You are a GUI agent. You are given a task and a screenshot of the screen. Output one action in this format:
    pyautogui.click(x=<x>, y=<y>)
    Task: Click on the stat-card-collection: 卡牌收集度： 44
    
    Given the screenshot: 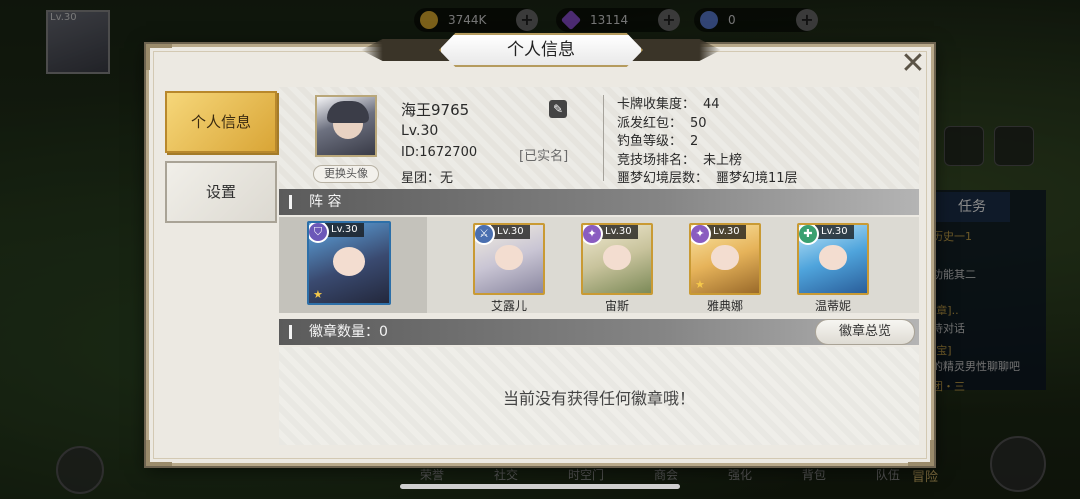 What is the action you would take?
    pyautogui.click(x=668, y=104)
    